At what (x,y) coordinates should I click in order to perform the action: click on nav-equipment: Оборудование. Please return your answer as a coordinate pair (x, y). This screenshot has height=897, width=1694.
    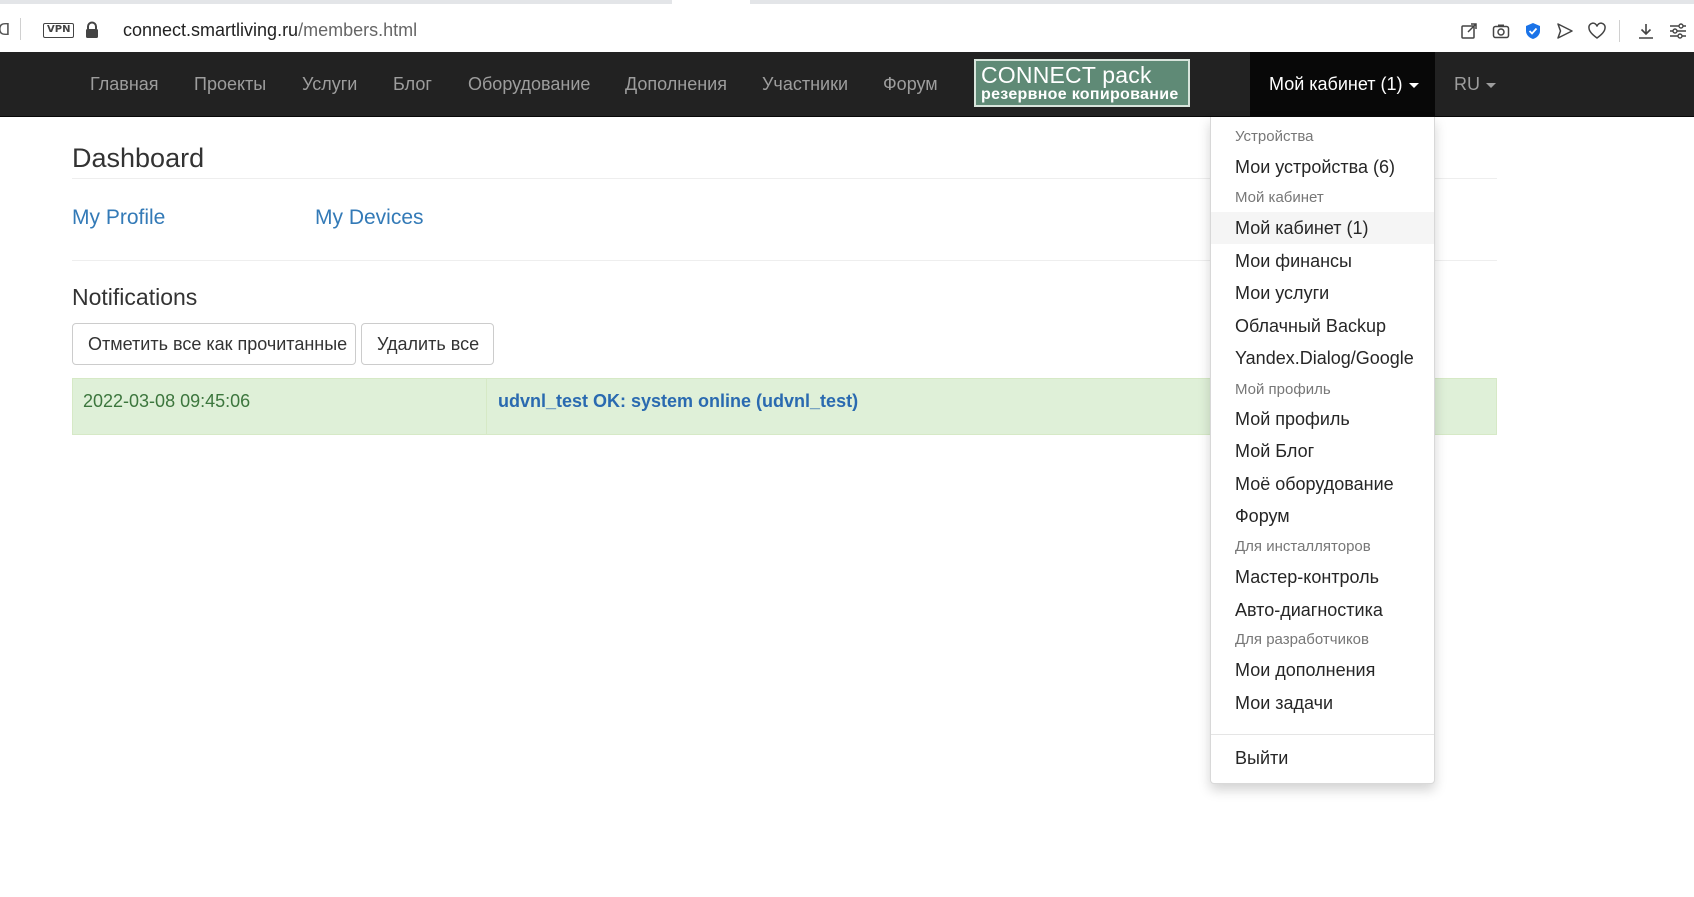
    Looking at the image, I should click on (529, 84).